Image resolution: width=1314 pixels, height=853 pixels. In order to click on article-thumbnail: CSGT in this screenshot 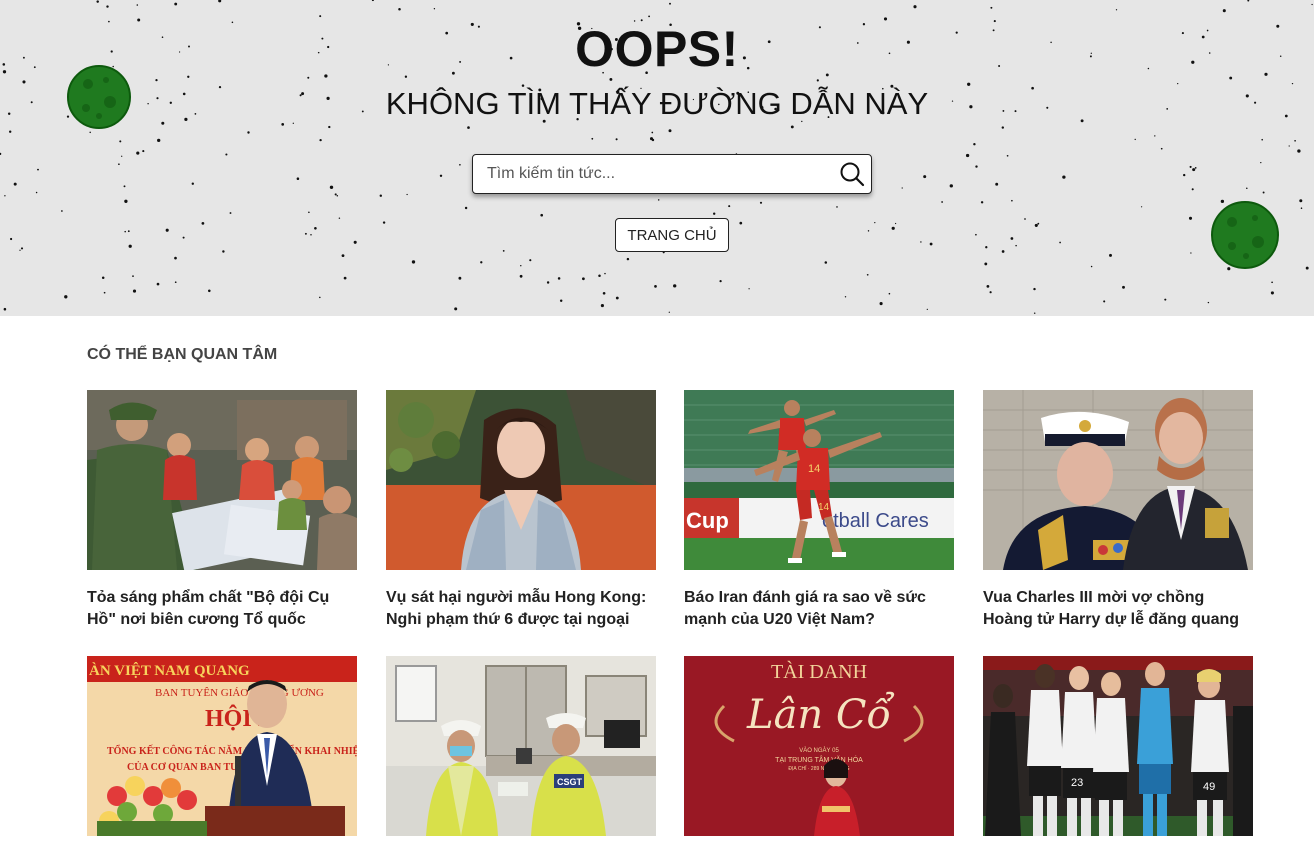, I will do `click(521, 746)`.